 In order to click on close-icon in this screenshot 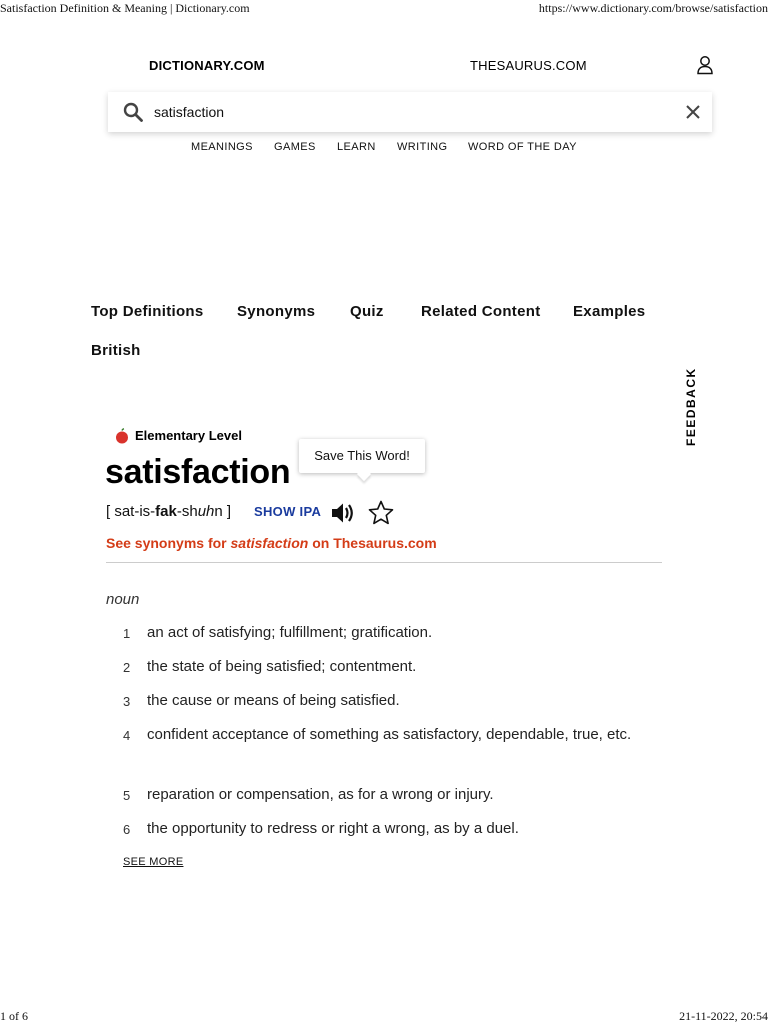, I will do `click(693, 112)`.